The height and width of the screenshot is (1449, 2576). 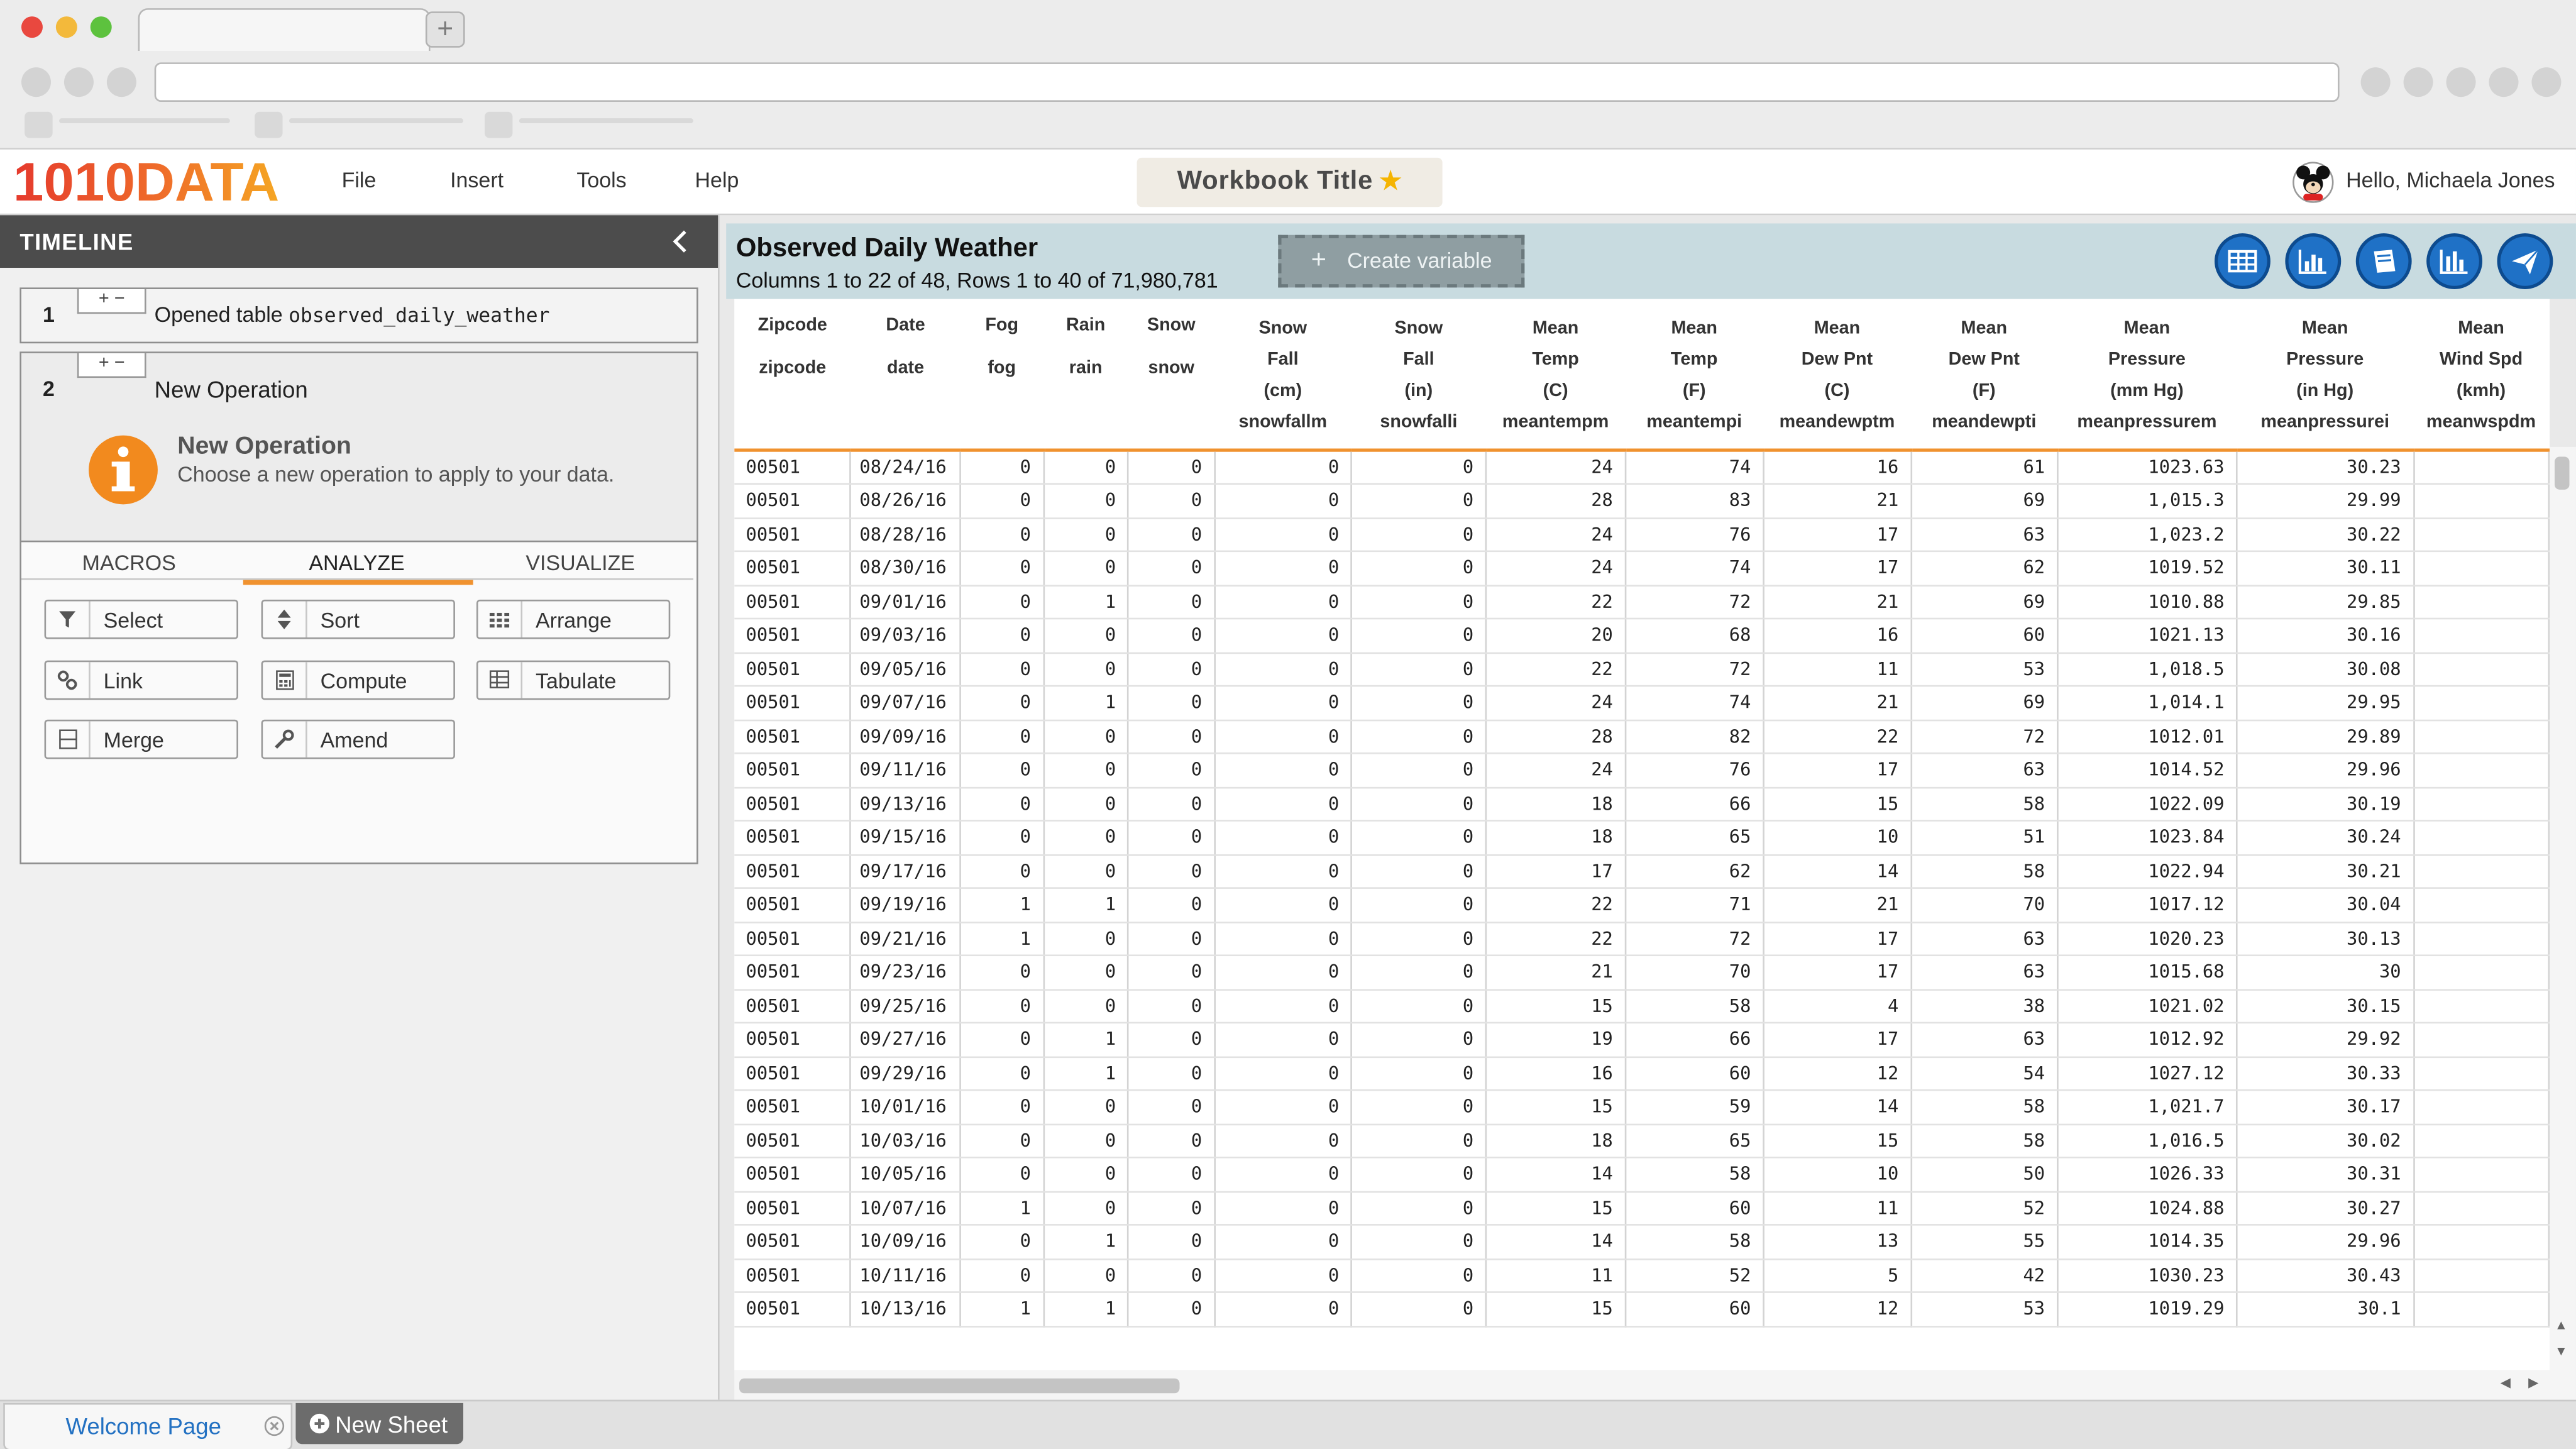 What do you see at coordinates (2325, 1141) in the screenshot?
I see `table-cell: 30.02` at bounding box center [2325, 1141].